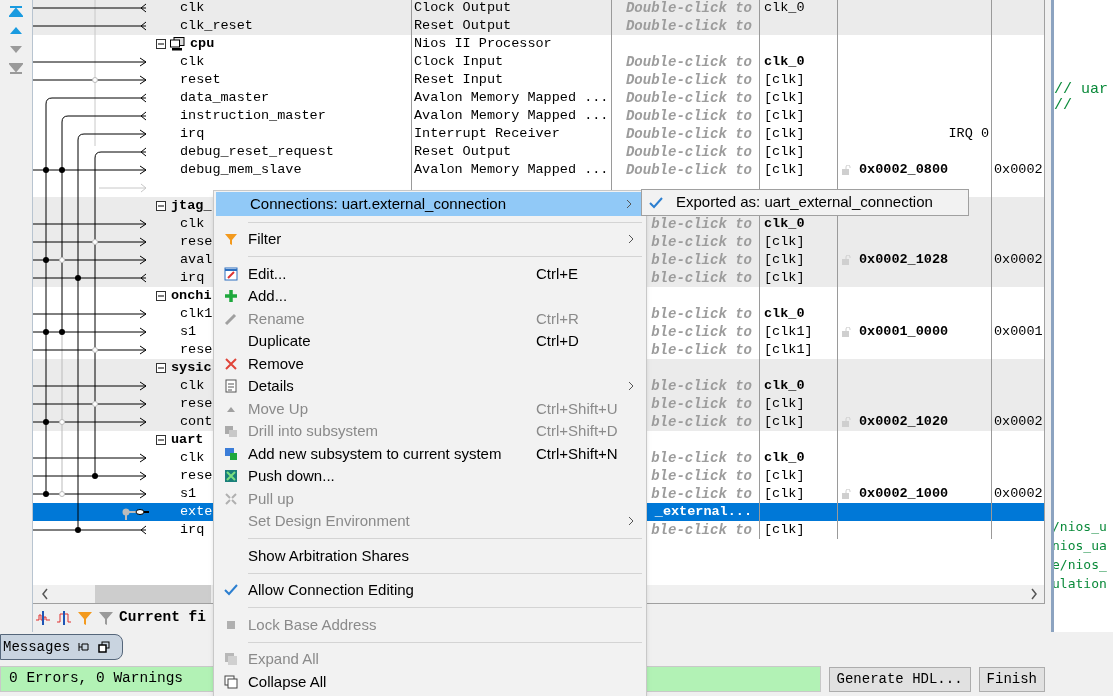 The image size is (1113, 696). I want to click on base-address: 0x0002_1000, so click(904, 494).